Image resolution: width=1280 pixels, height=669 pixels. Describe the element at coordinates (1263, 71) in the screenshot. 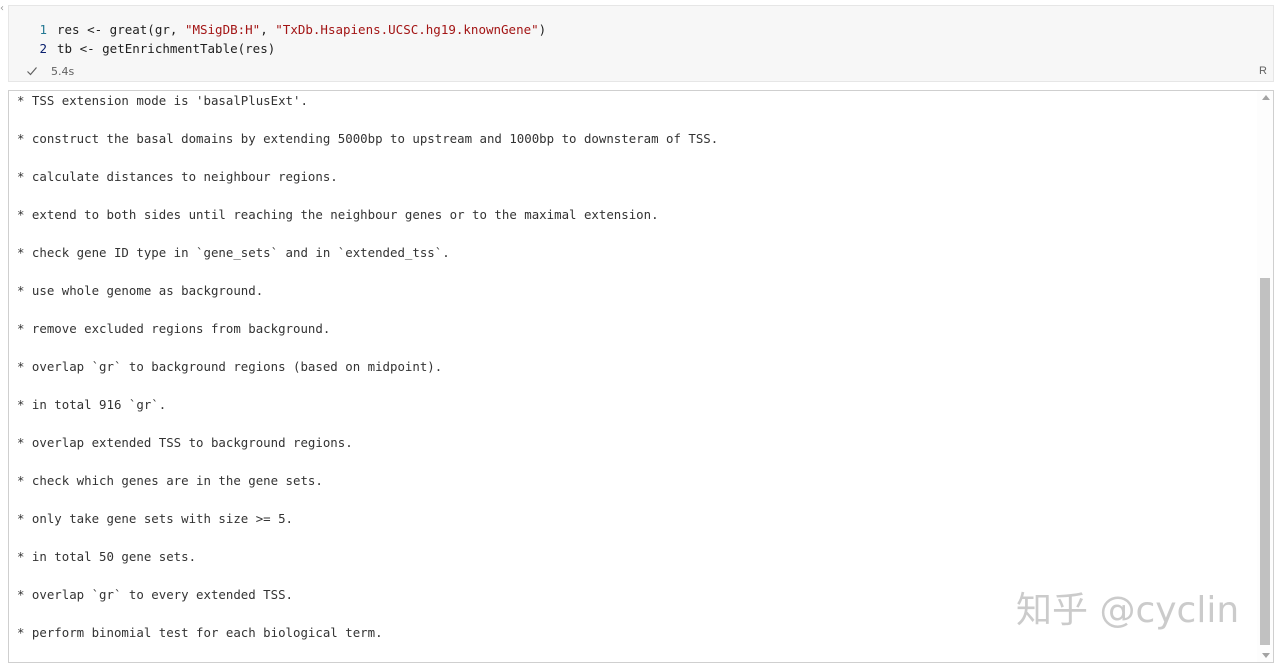

I see `cell-language-label: R` at that location.